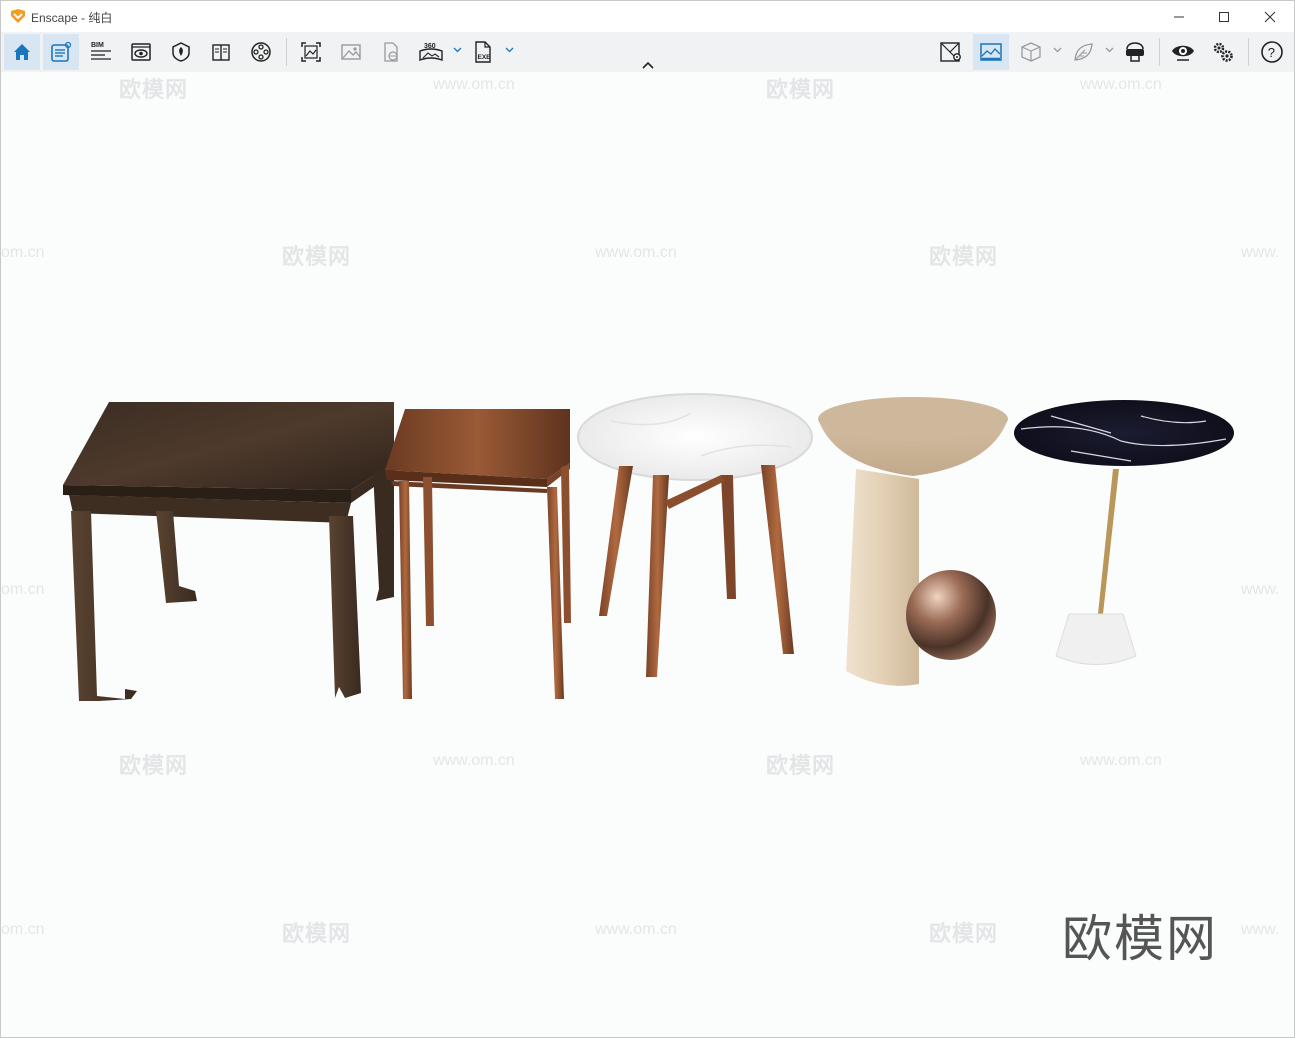 This screenshot has height=1038, width=1295. I want to click on video-button, so click(261, 52).